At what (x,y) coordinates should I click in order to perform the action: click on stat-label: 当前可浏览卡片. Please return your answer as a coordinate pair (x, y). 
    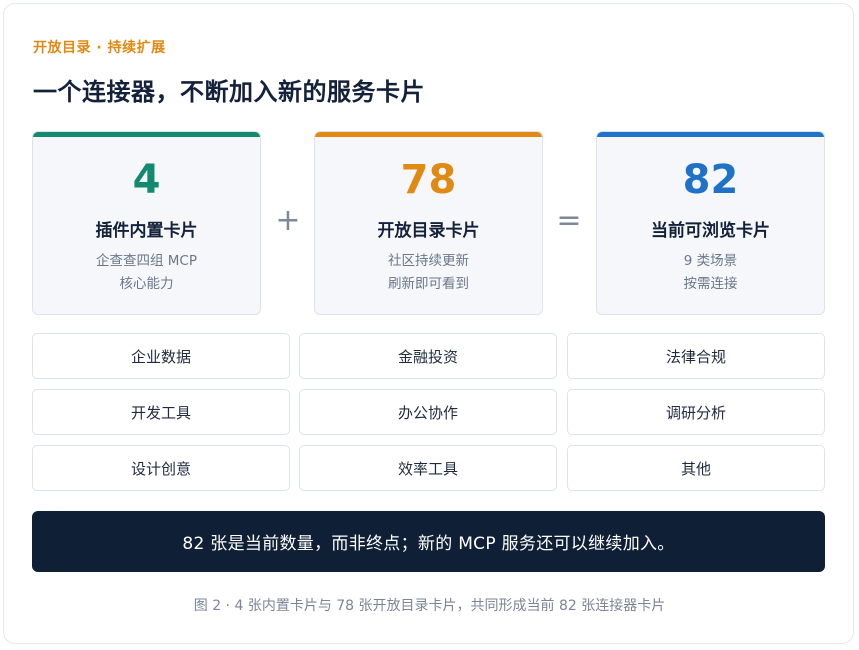
    Looking at the image, I should click on (710, 231).